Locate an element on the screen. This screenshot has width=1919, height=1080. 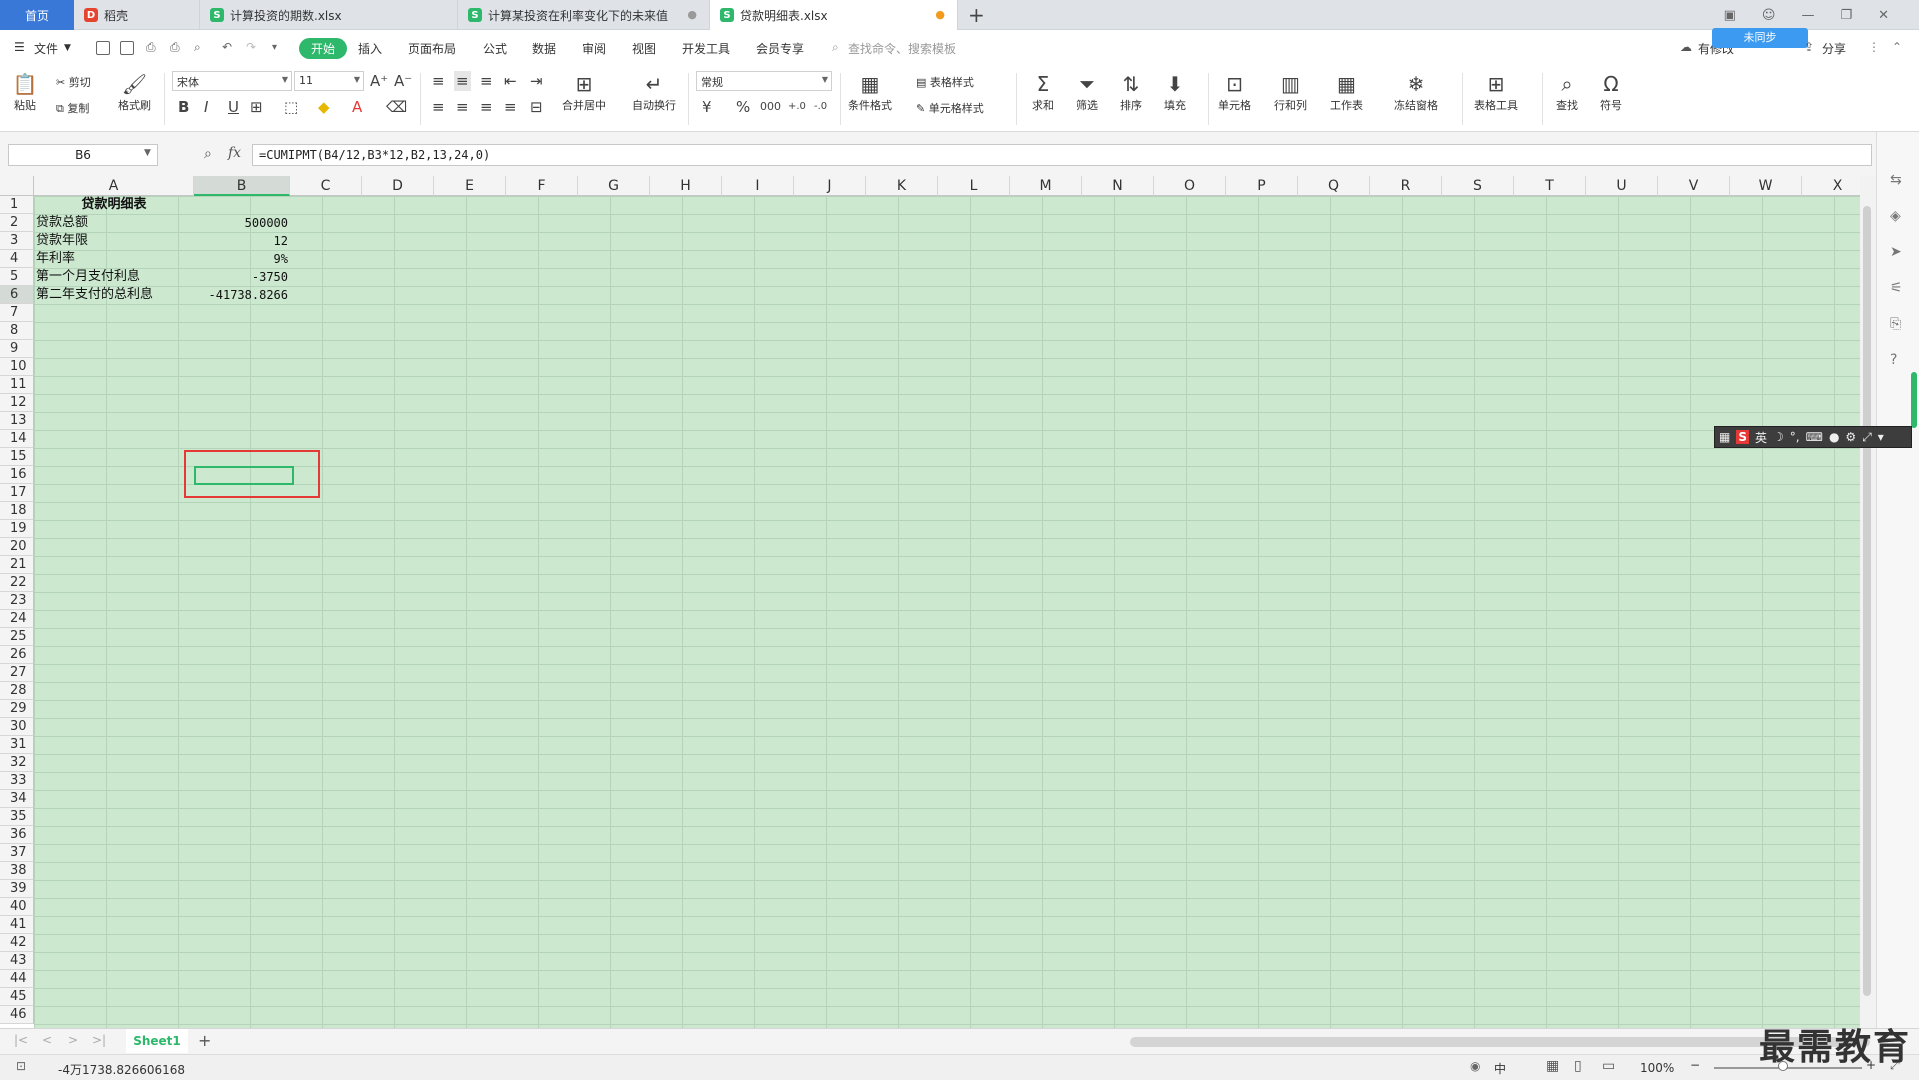
decrease-decimal-icon: -.0 is located at coordinates (820, 107).